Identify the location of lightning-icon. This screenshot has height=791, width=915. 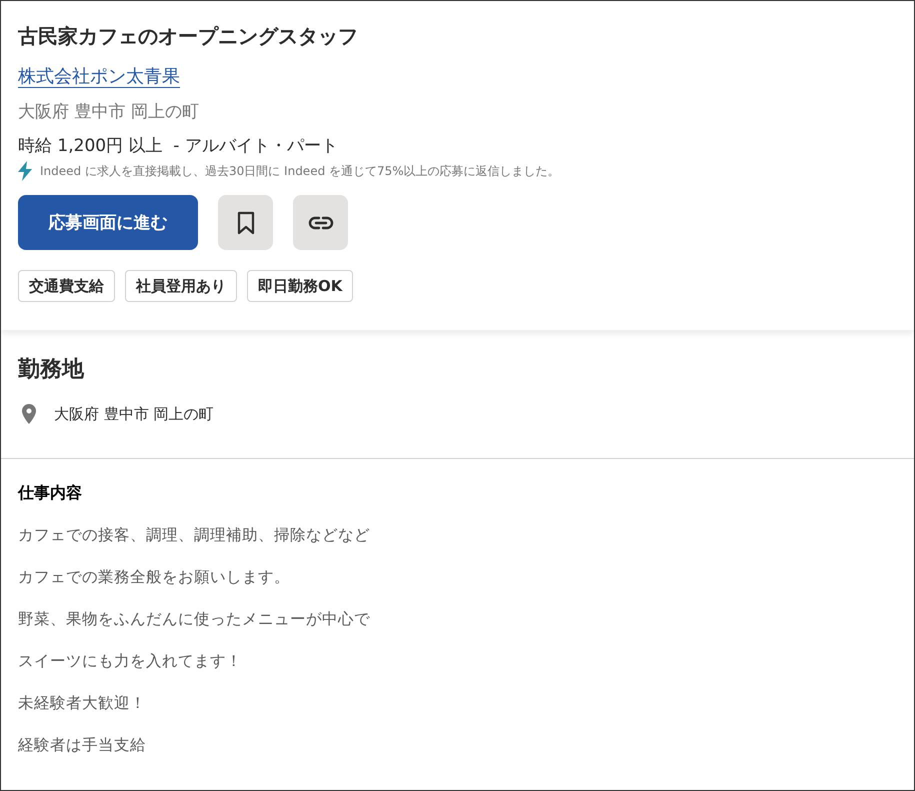
(25, 171).